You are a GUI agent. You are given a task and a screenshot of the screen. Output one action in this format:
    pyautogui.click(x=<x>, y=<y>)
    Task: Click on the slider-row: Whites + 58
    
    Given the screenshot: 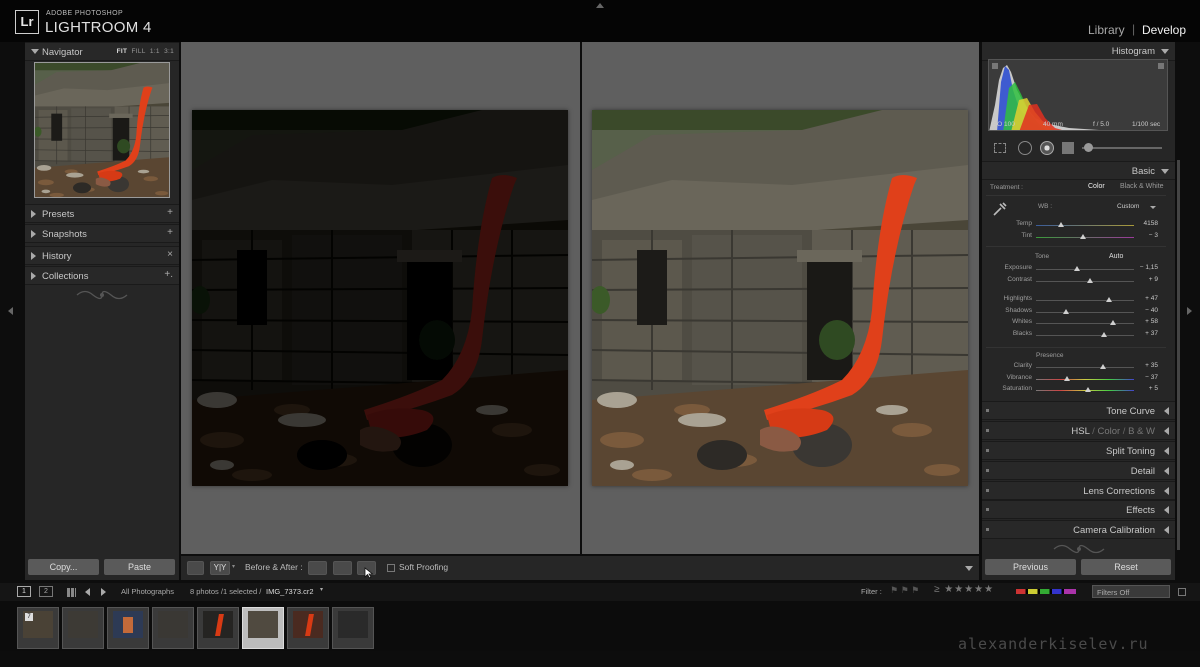 What is the action you would take?
    pyautogui.click(x=1078, y=323)
    